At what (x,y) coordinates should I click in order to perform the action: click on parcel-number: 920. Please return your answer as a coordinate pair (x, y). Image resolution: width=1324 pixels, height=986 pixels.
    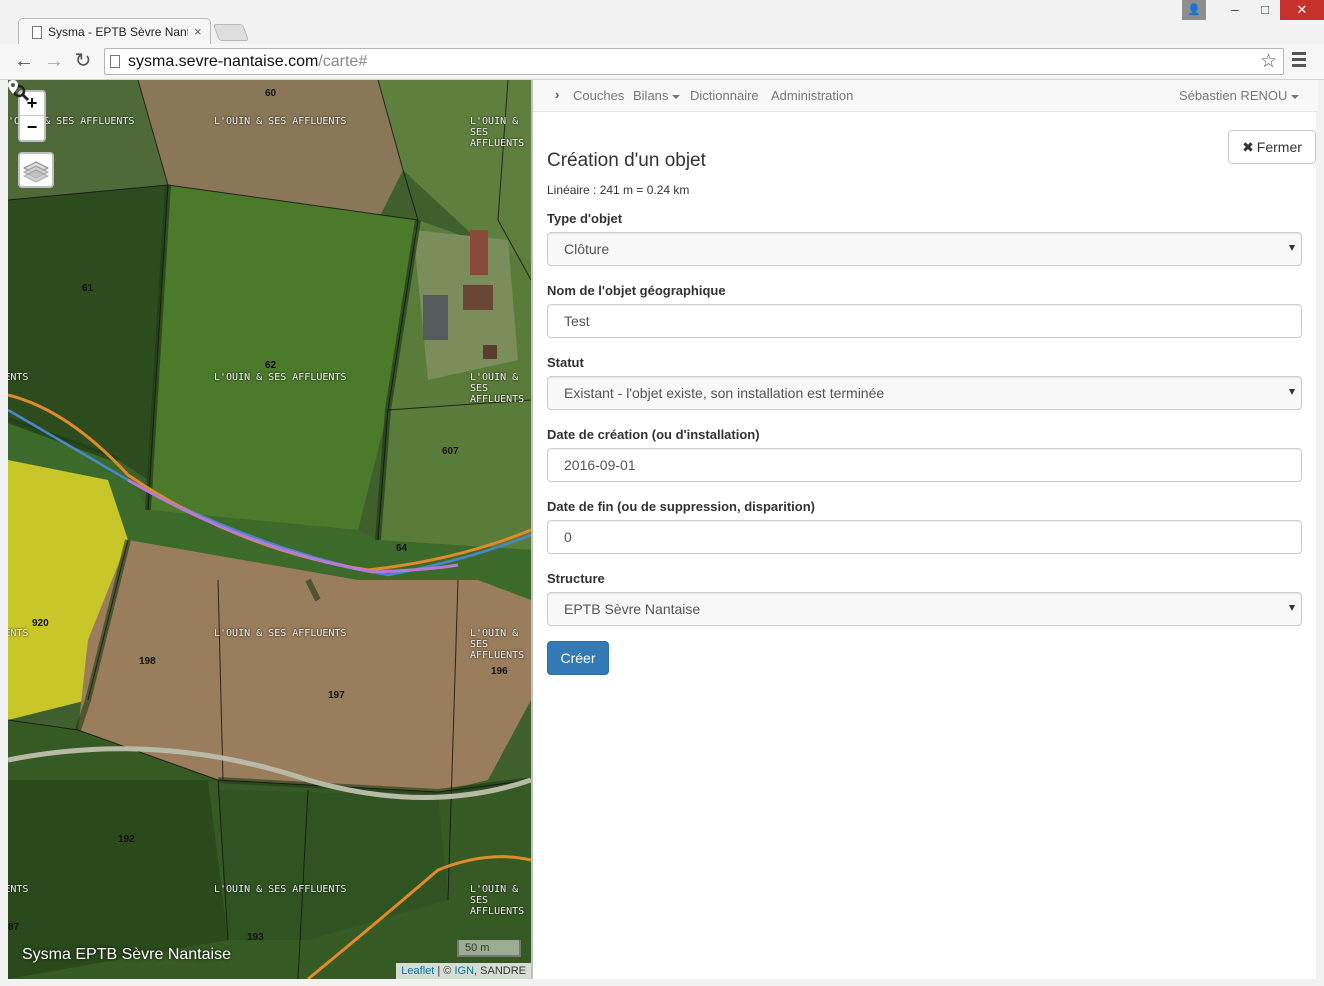
    Looking at the image, I should click on (40, 623).